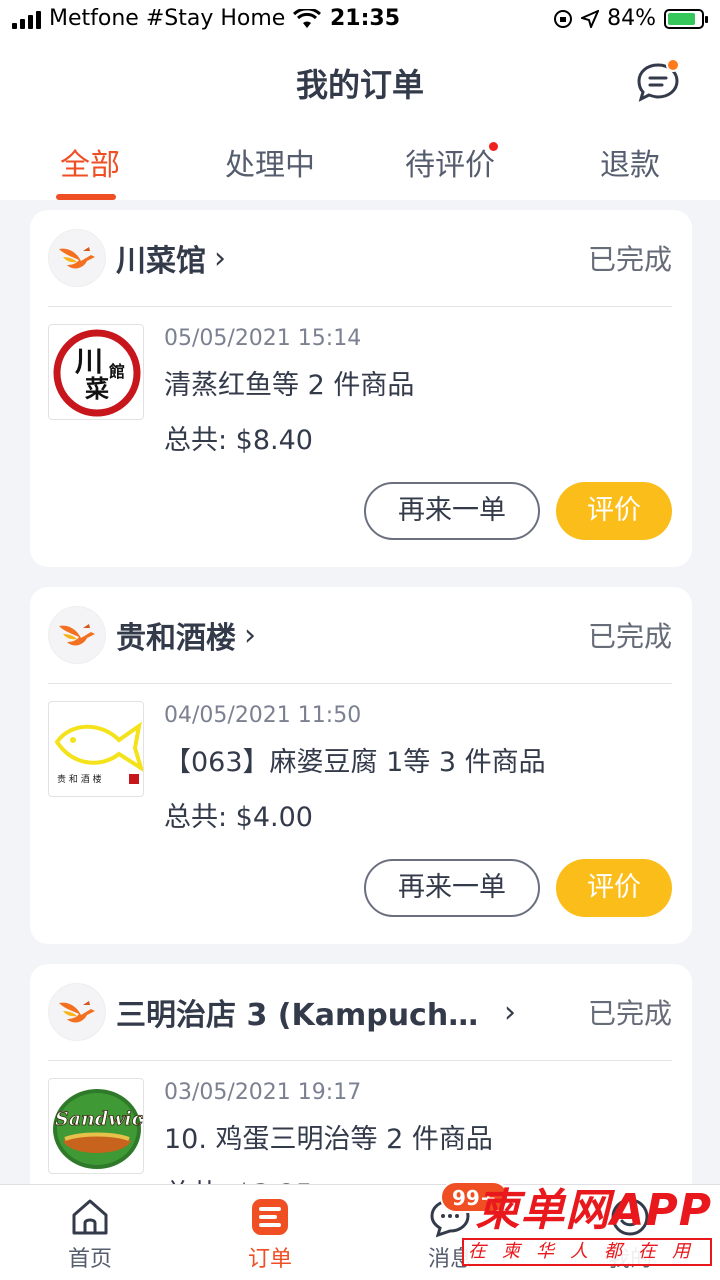  Describe the element at coordinates (360, 120) in the screenshot. I see `header: 我的订单 全部 处理中 待评价 退款` at that location.